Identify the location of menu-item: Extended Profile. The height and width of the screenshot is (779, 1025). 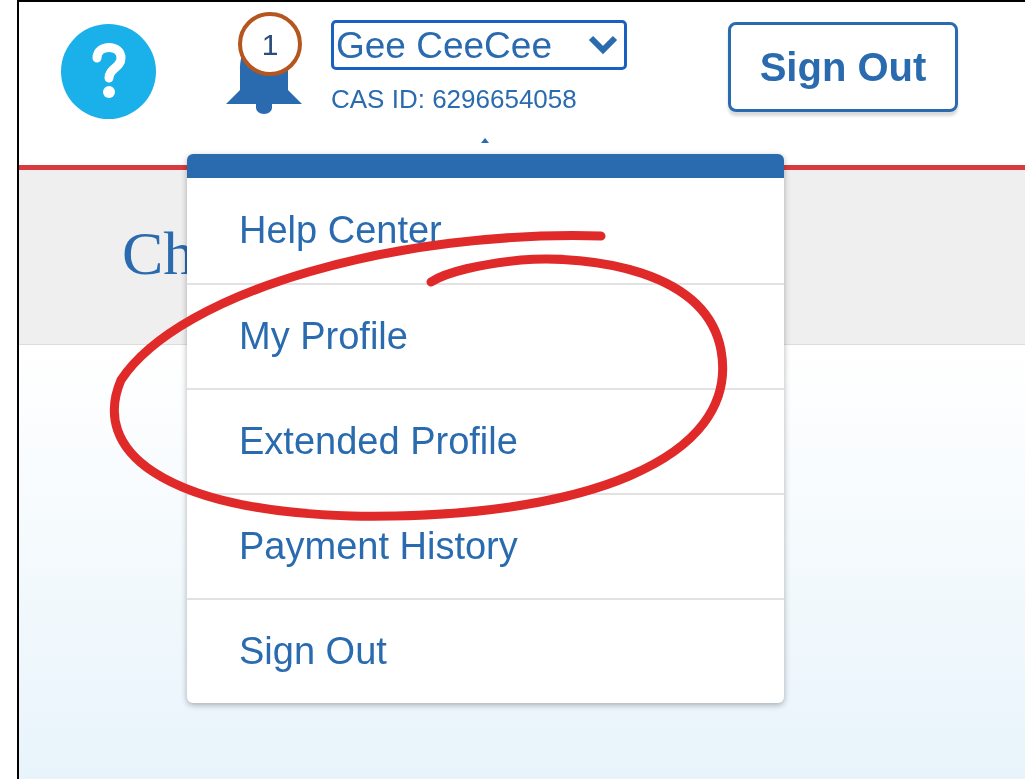
(485, 440).